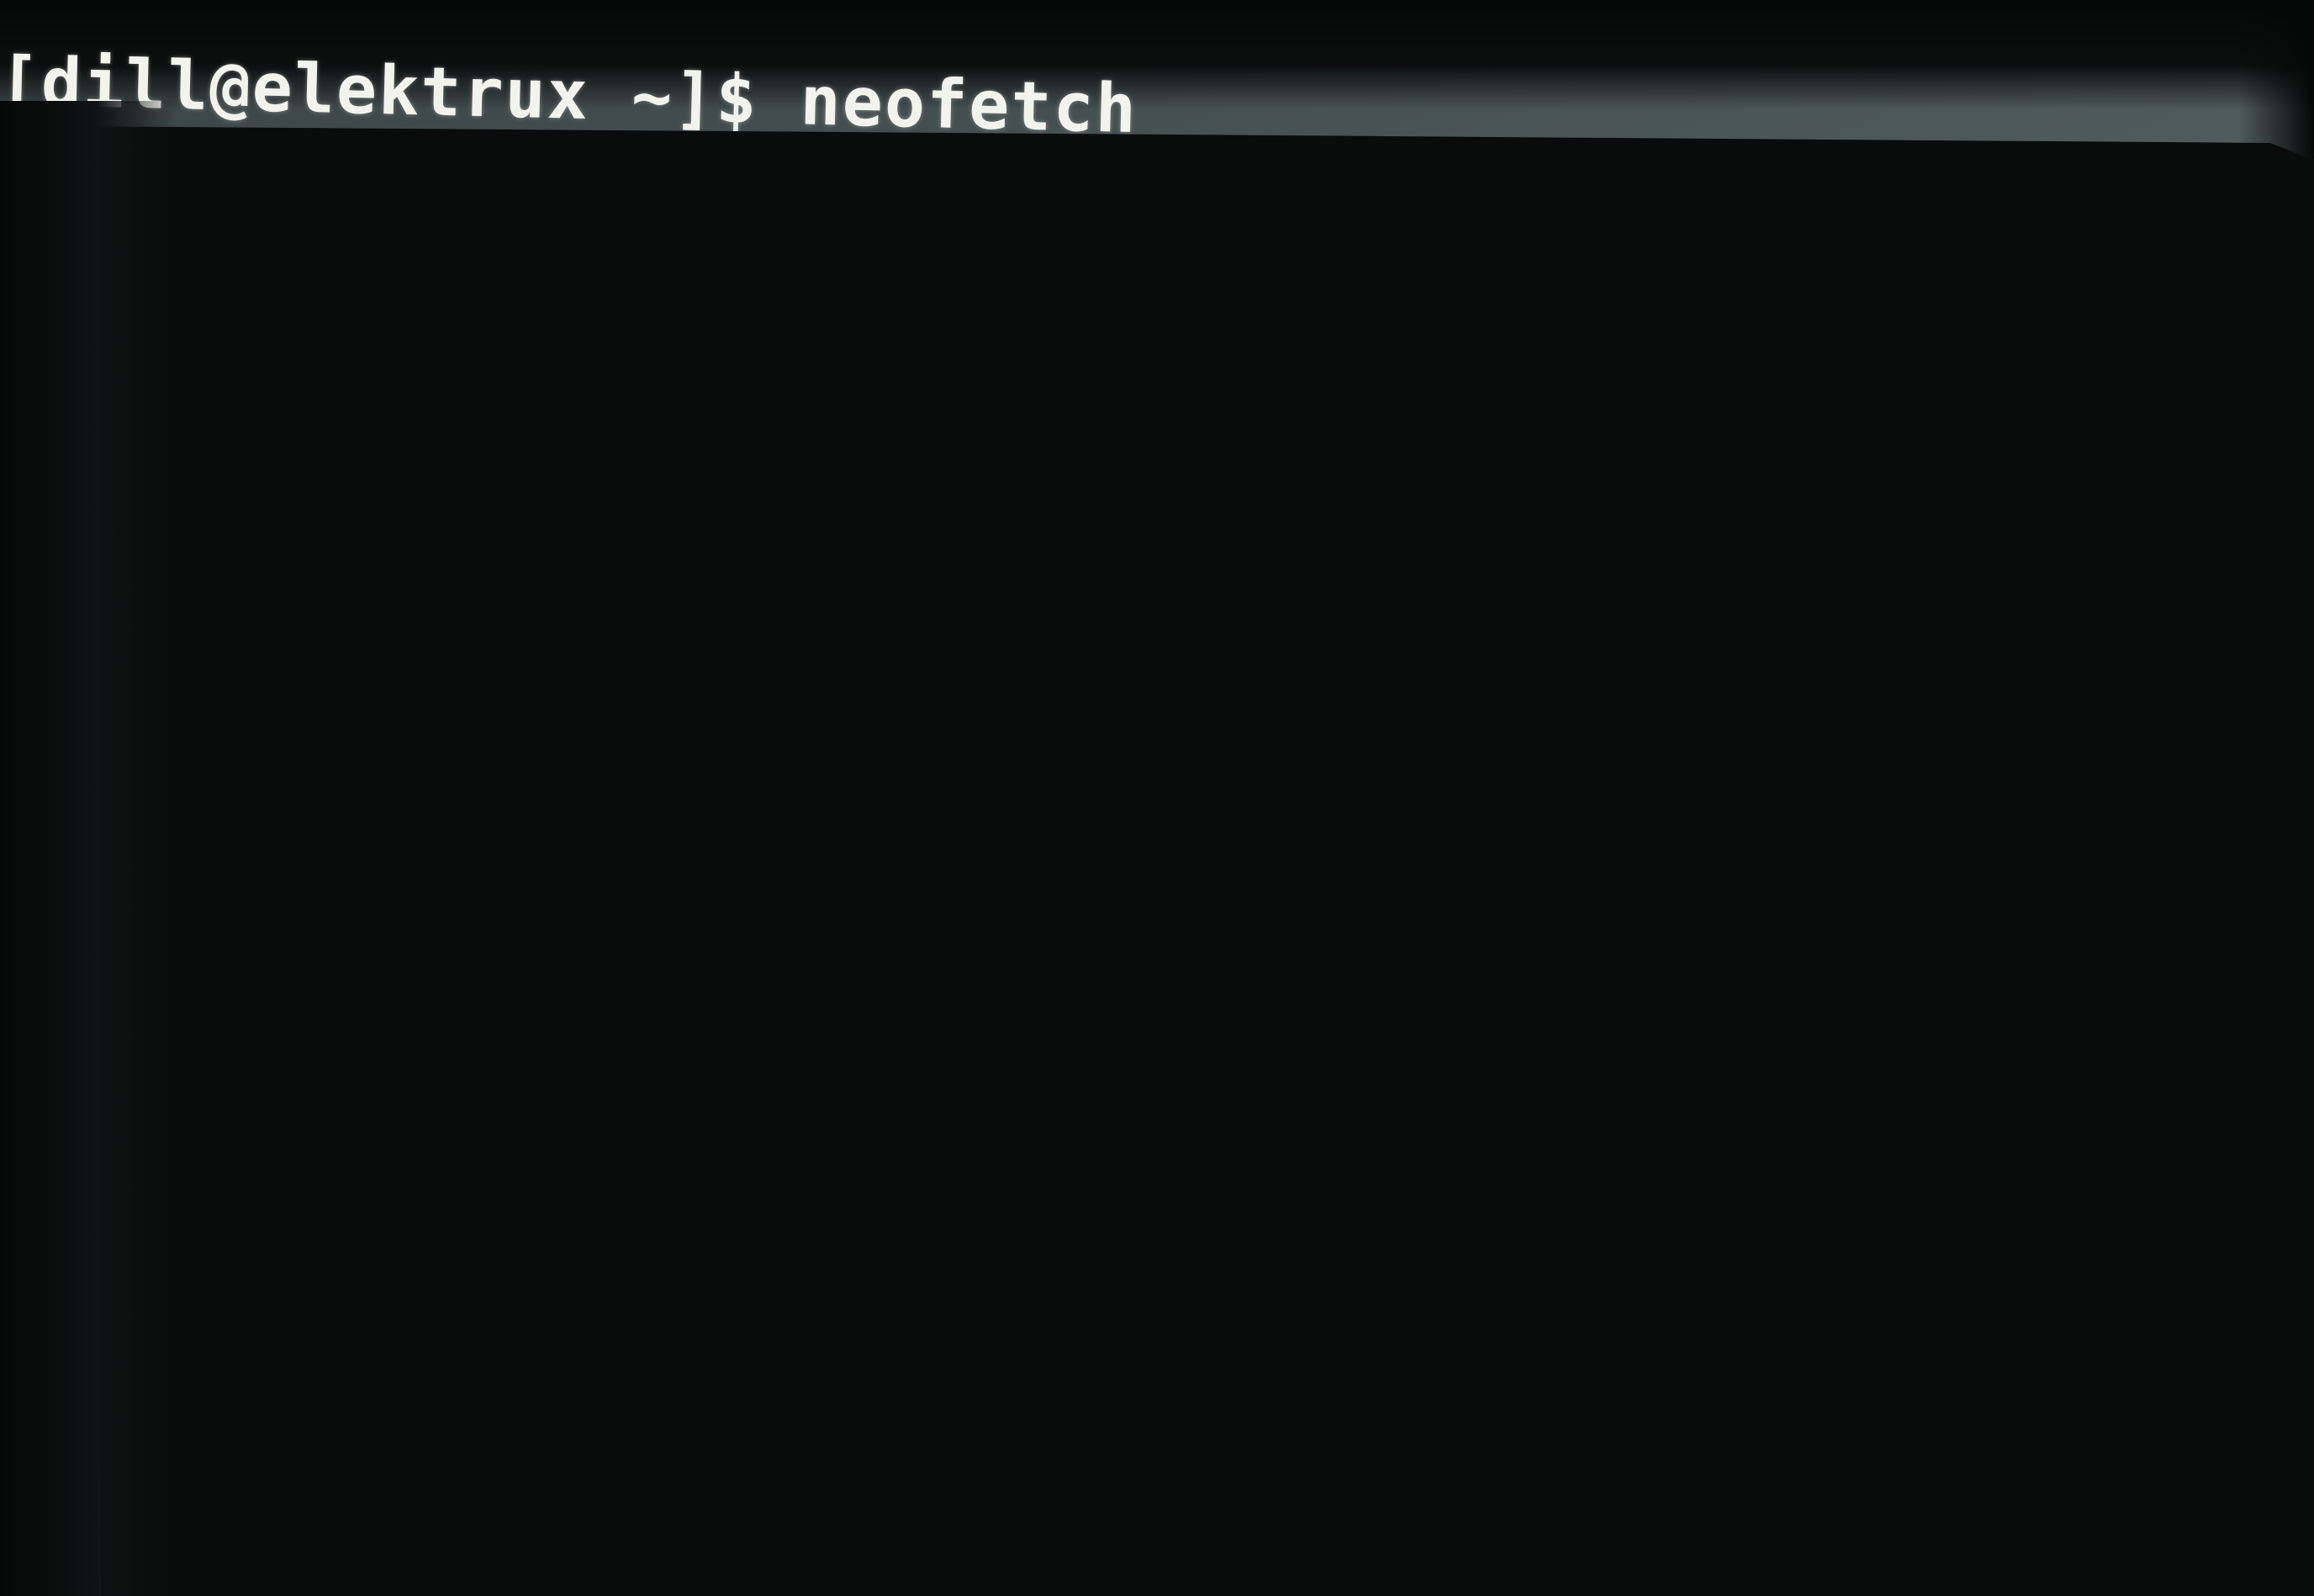  Describe the element at coordinates (955, 289) in the screenshot. I see `info-label: OS` at that location.